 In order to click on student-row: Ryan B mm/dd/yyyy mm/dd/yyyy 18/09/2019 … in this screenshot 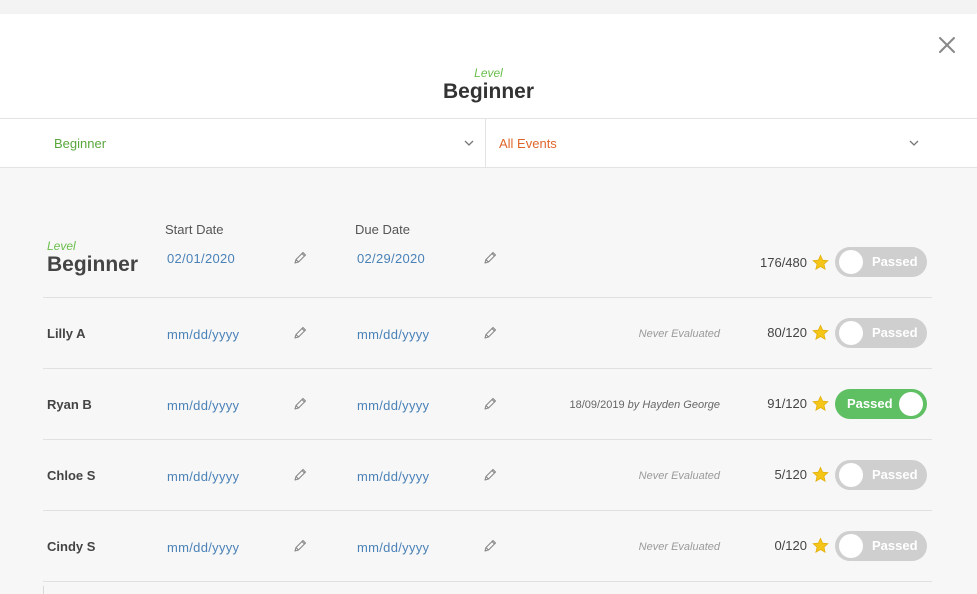, I will do `click(487, 404)`.